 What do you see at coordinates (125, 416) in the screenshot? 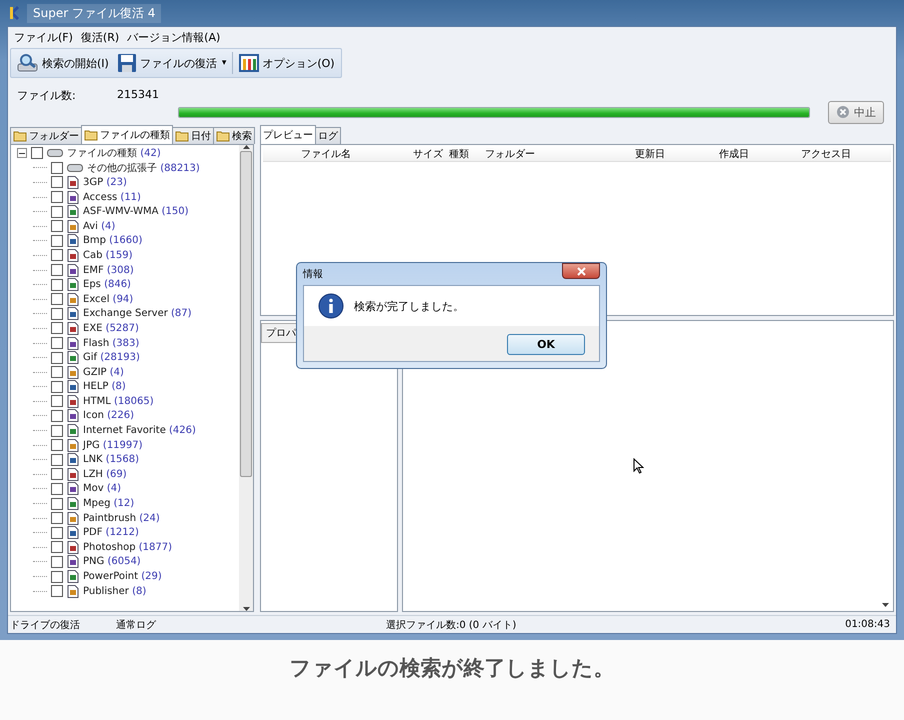
I see `tree-item: Icon (226)` at bounding box center [125, 416].